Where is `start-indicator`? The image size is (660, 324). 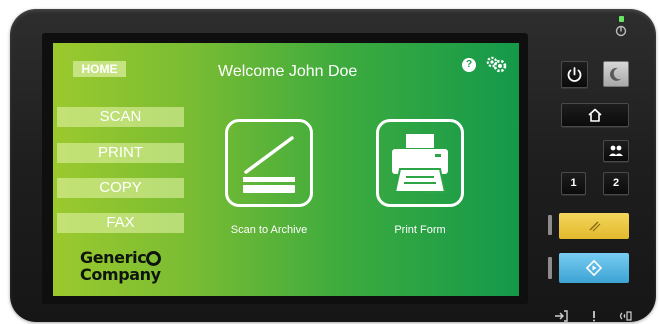
start-indicator is located at coordinates (550, 268).